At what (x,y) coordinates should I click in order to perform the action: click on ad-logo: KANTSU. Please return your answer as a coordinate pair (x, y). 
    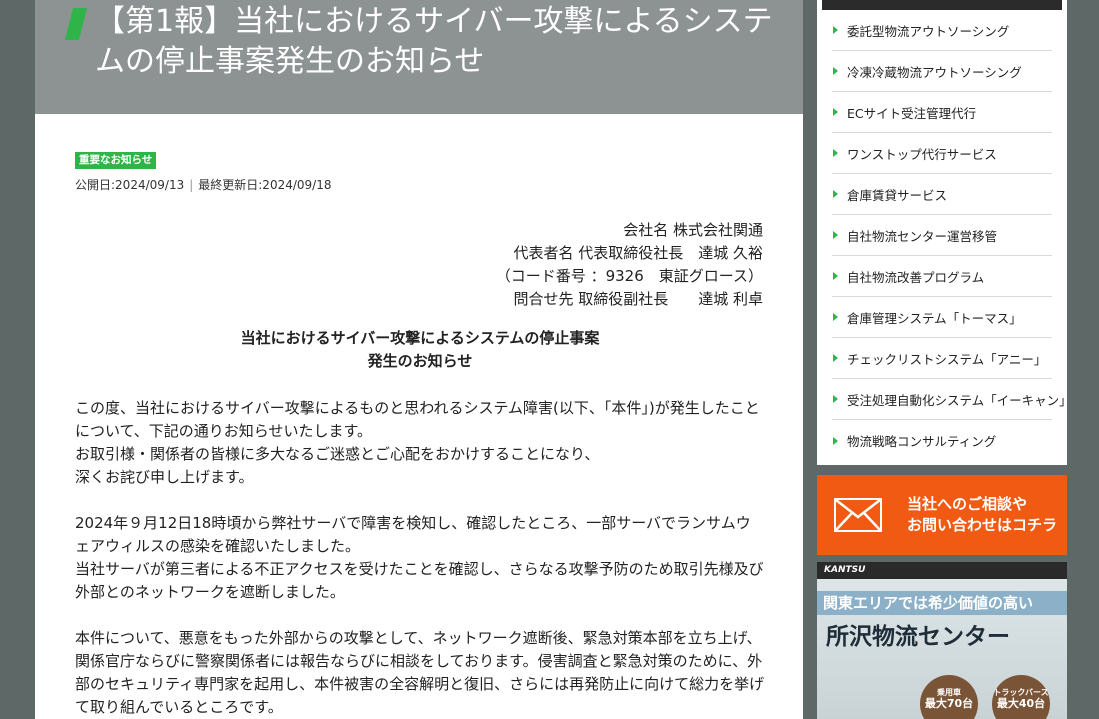
    Looking at the image, I should click on (942, 570).